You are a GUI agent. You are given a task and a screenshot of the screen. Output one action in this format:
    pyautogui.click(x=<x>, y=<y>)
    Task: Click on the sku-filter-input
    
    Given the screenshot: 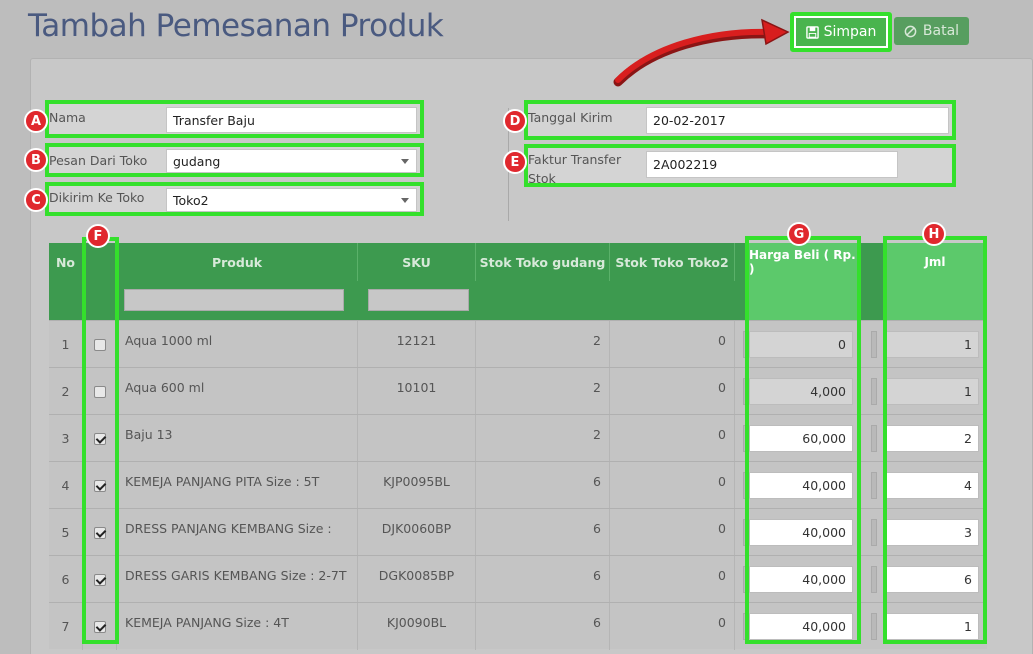 What is the action you would take?
    pyautogui.click(x=418, y=300)
    